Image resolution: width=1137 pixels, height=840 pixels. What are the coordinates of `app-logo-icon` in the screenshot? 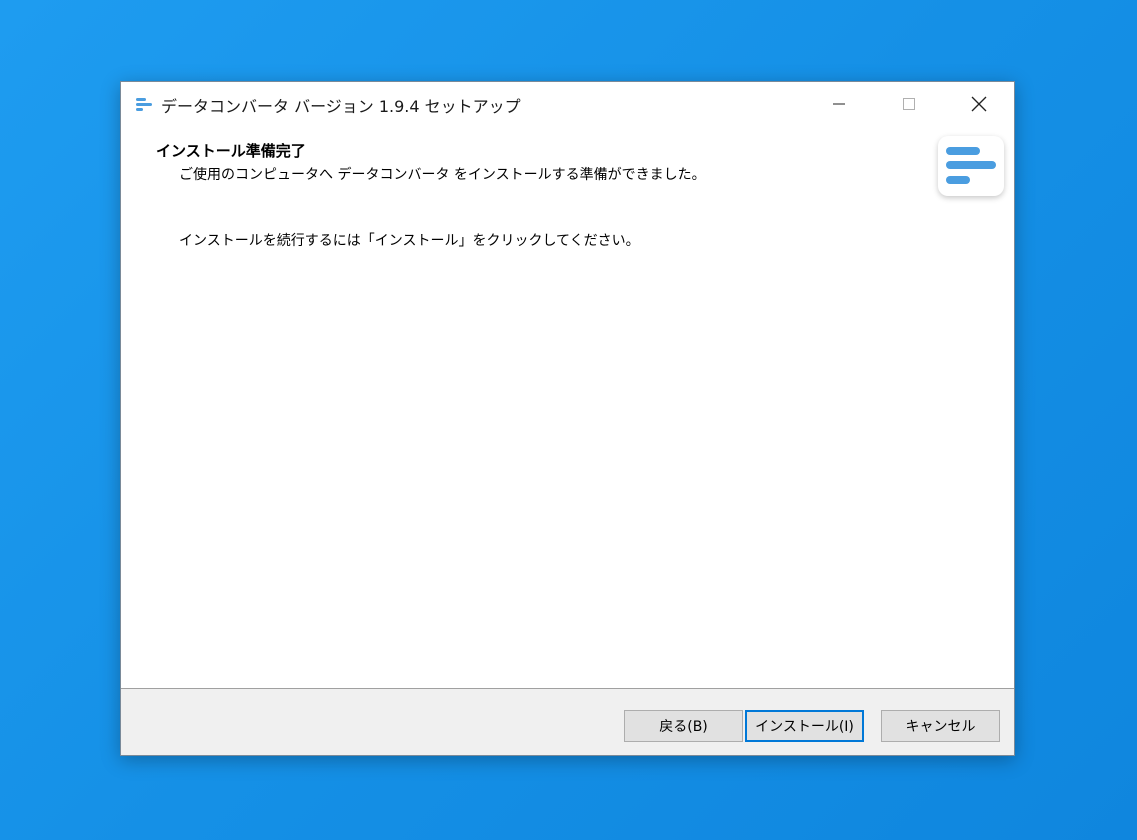 It's located at (144, 104).